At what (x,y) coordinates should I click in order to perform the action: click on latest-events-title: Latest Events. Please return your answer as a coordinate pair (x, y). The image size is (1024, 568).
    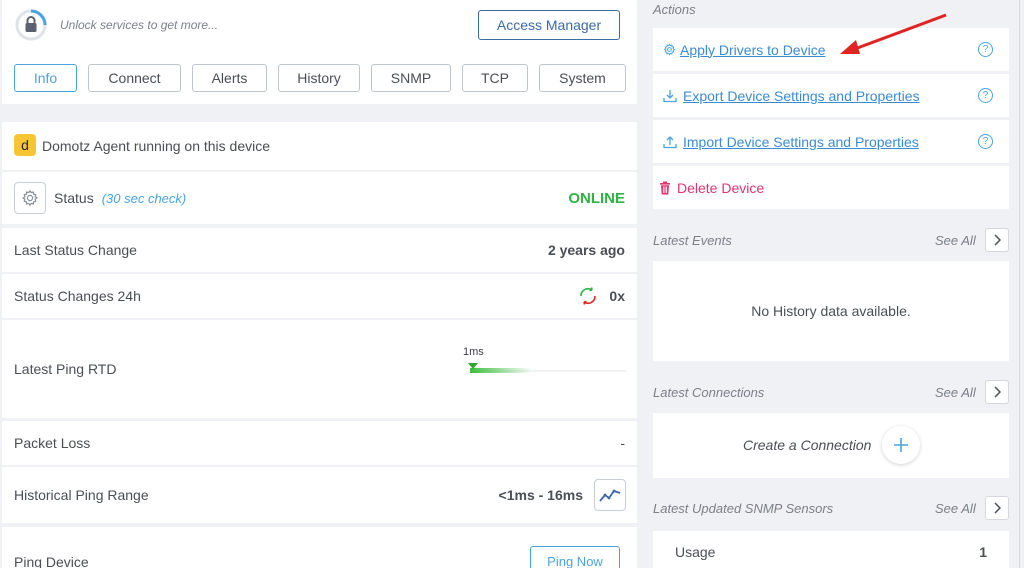
    Looking at the image, I should click on (692, 240).